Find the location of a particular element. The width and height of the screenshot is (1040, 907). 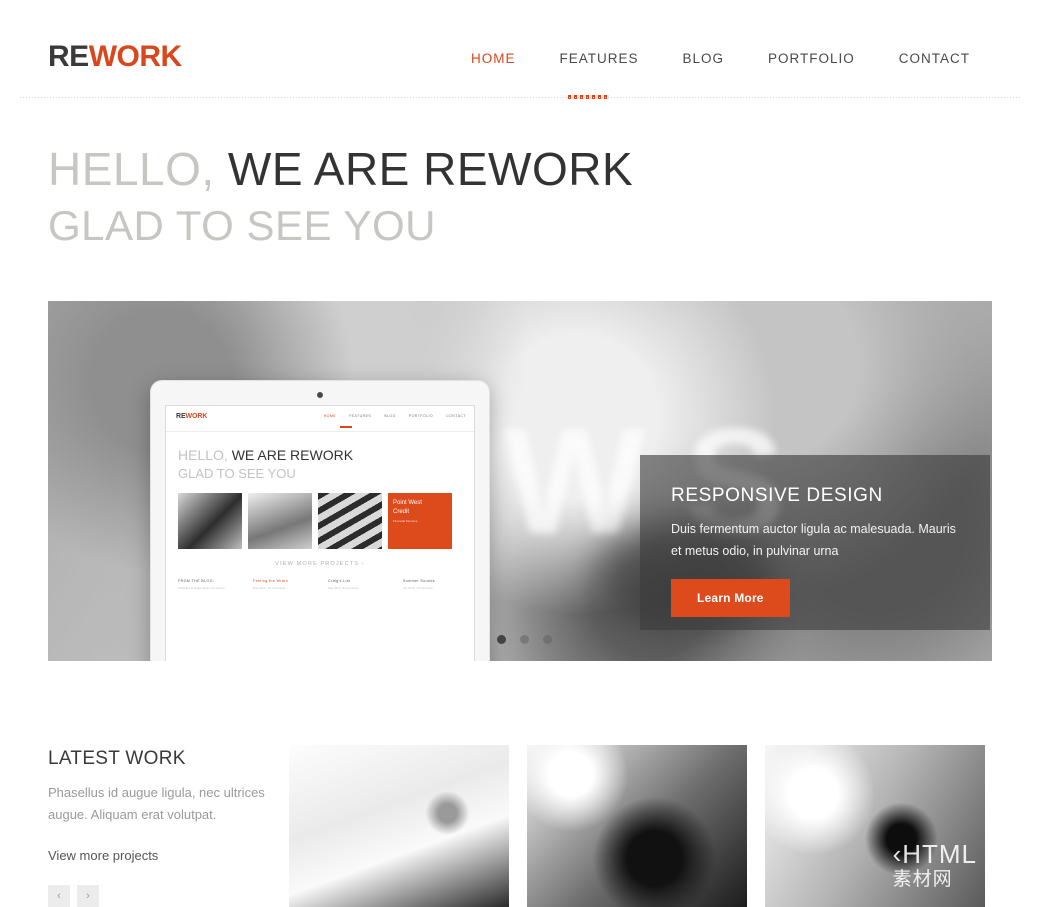

latest-work-grid: ‹HTML 素材网 is located at coordinates (637, 826).